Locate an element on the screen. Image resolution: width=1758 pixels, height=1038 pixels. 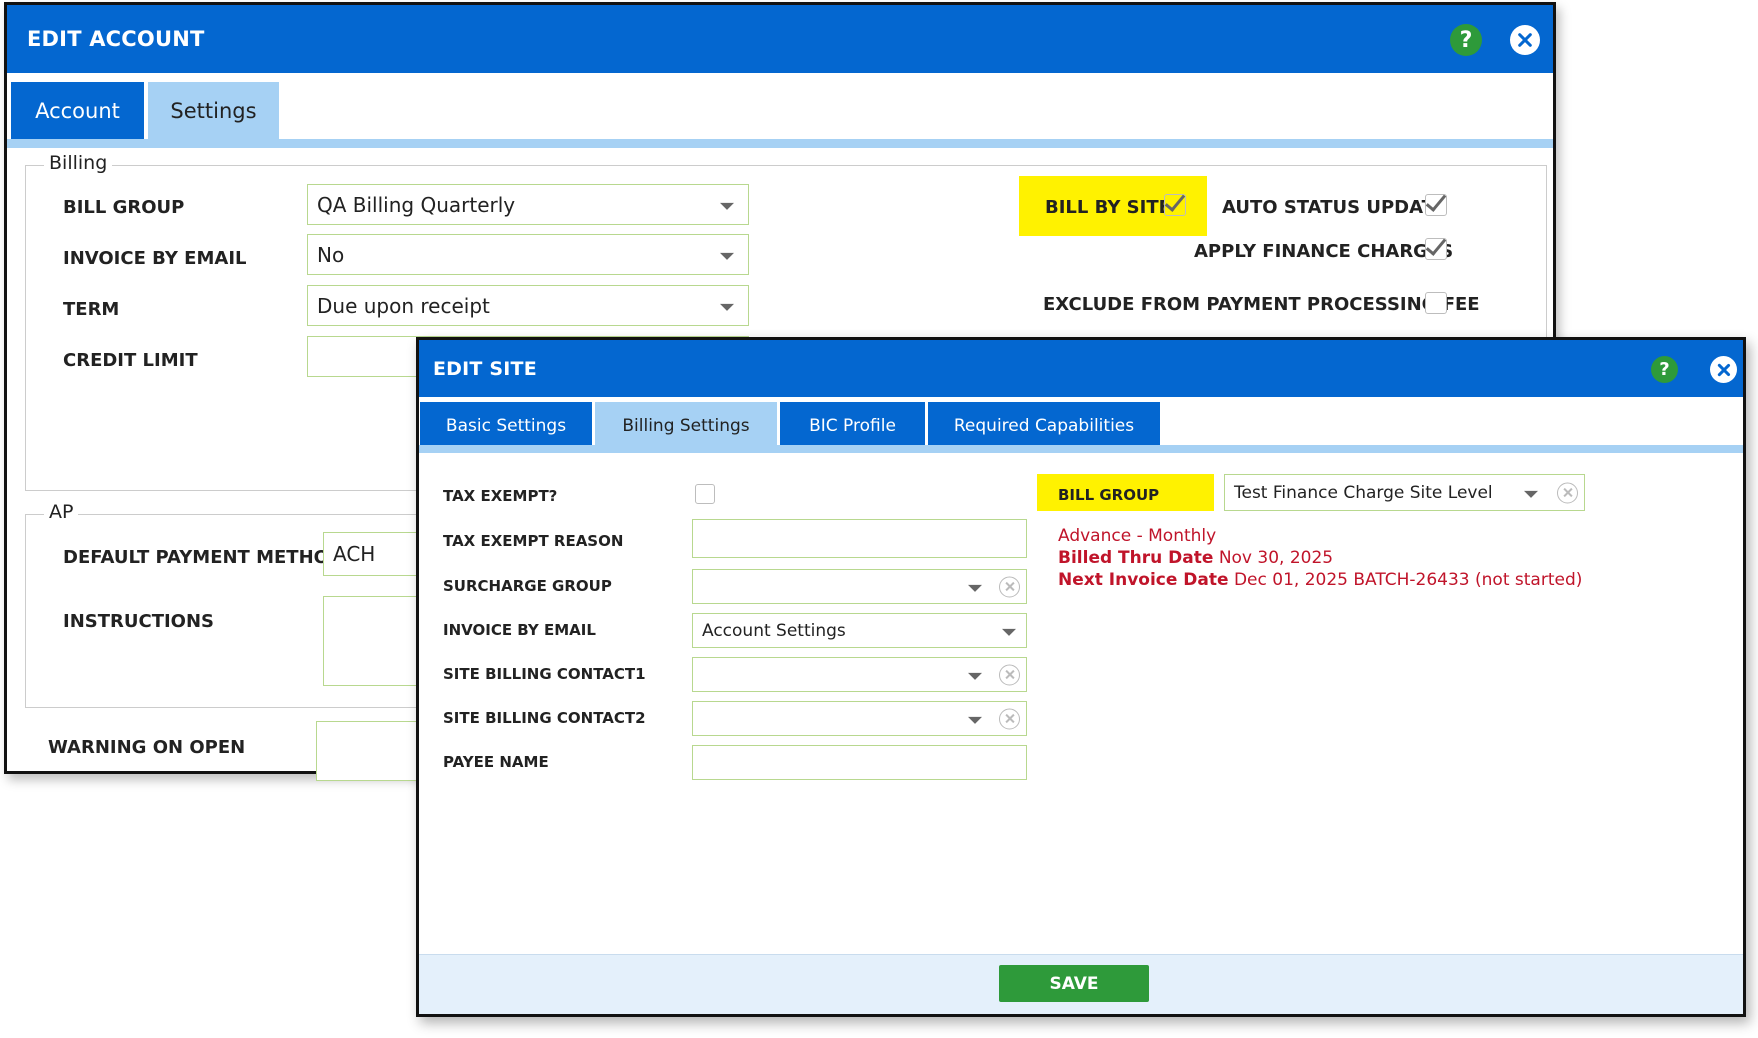
bill-group-select: QA Billing Quarterly is located at coordinates (528, 204).